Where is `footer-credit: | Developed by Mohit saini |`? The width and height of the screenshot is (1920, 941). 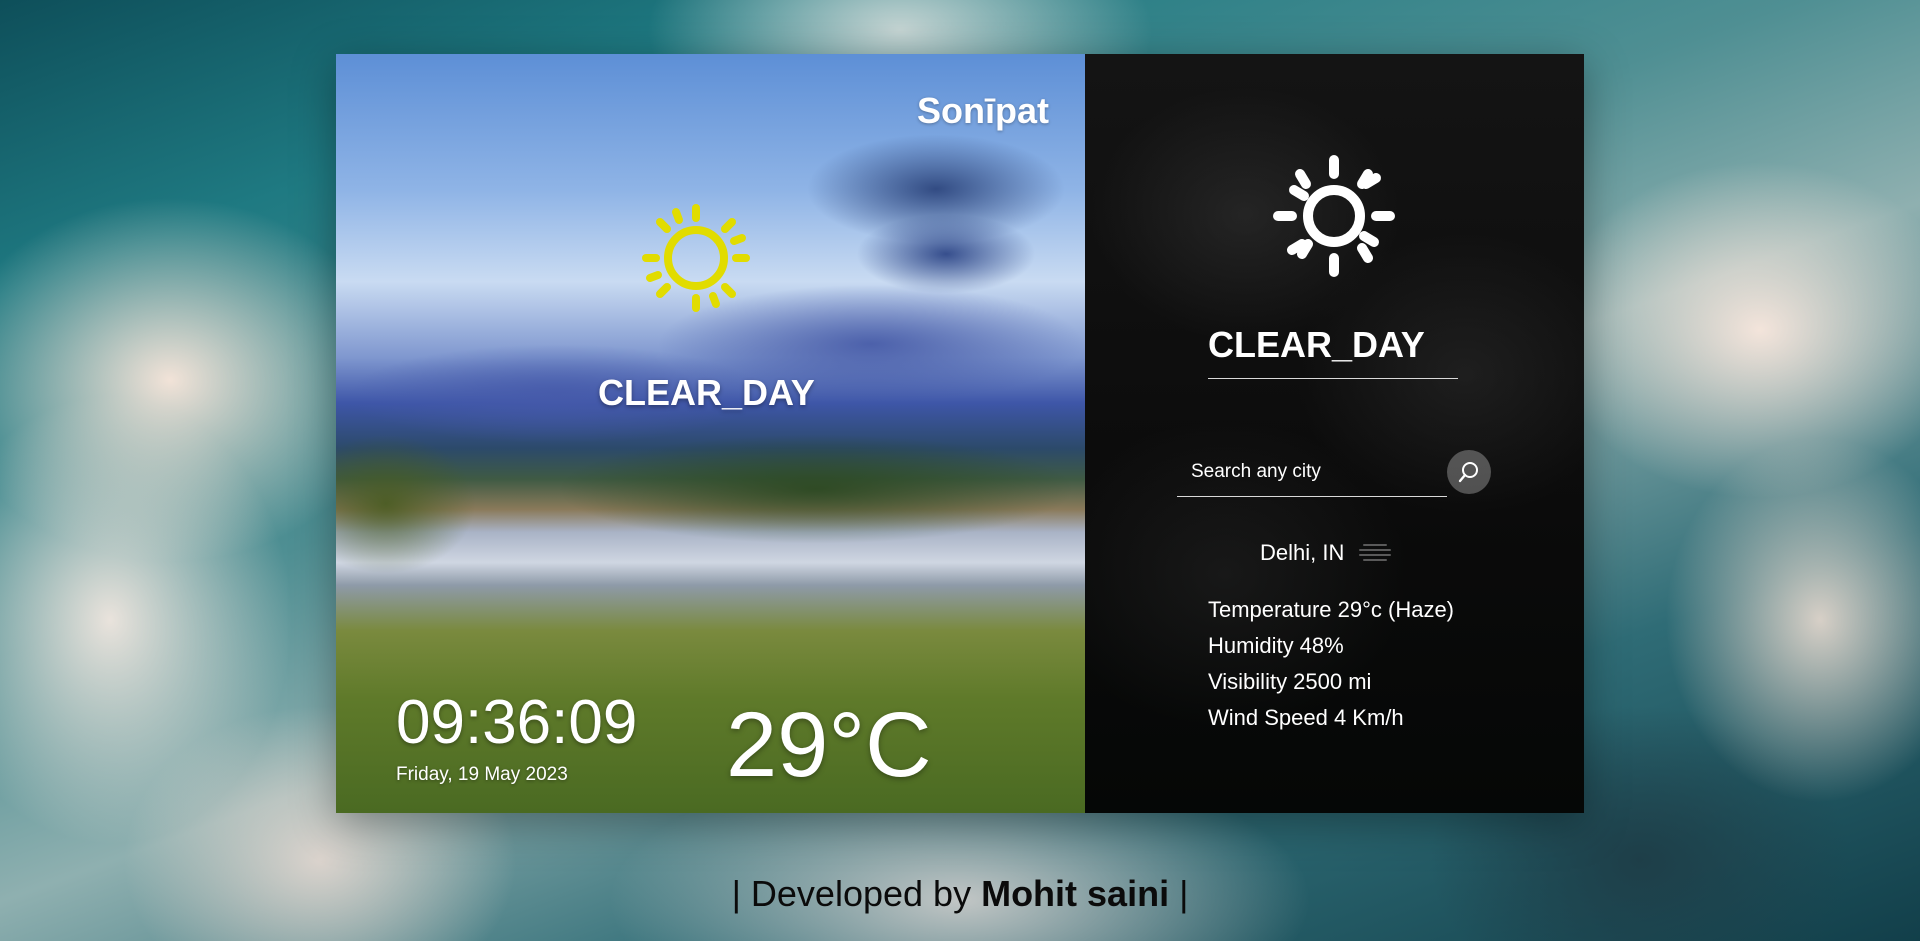
footer-credit: | Developed by Mohit saini | is located at coordinates (960, 894).